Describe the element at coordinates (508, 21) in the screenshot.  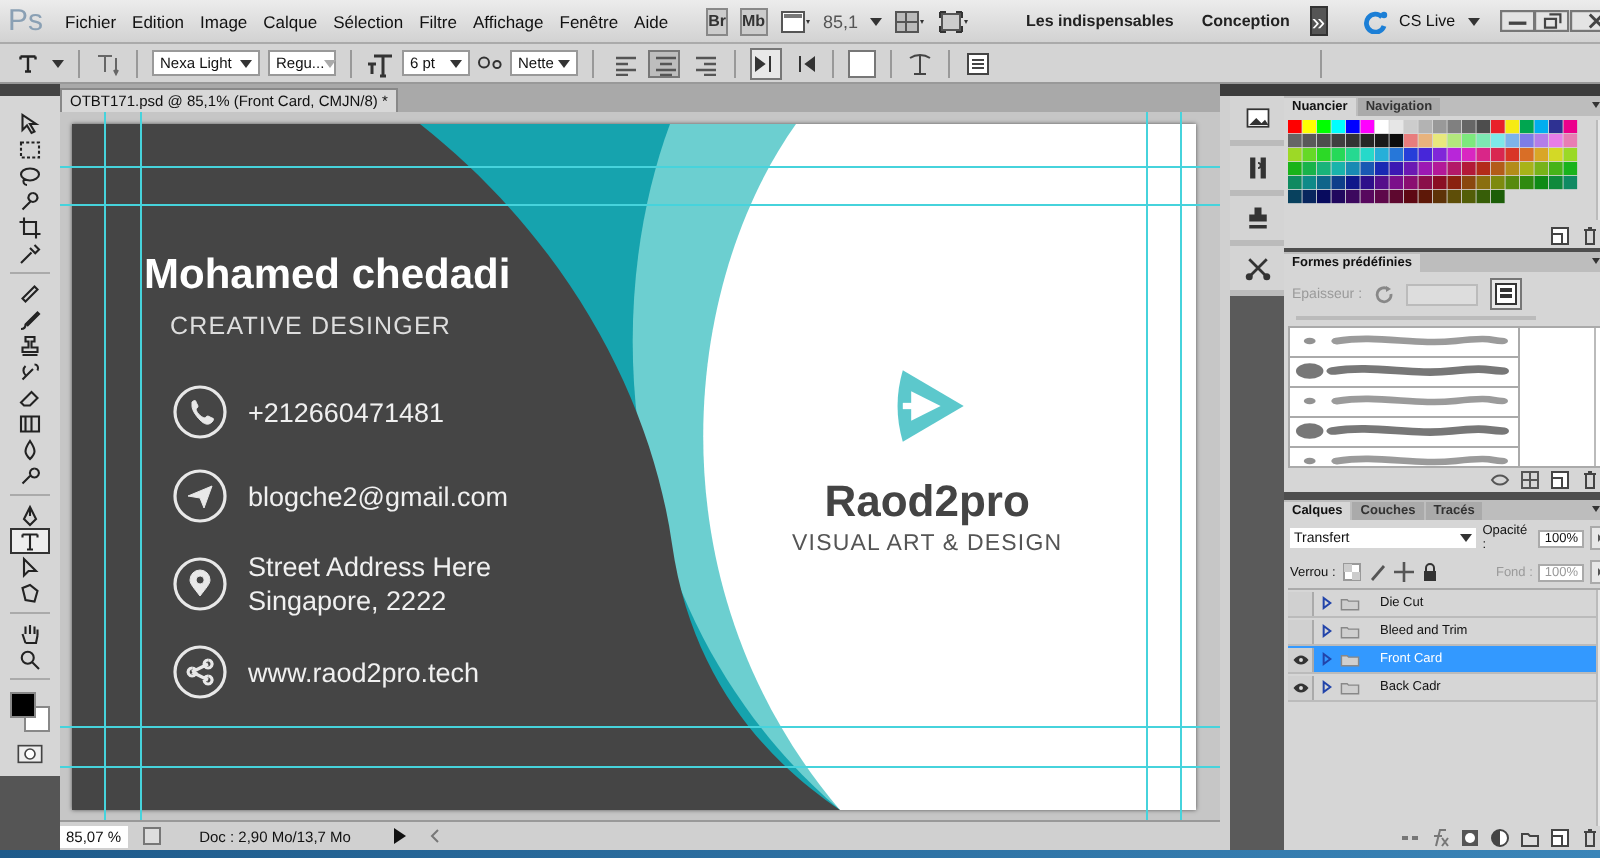
I see `menu-item: Affichage` at that location.